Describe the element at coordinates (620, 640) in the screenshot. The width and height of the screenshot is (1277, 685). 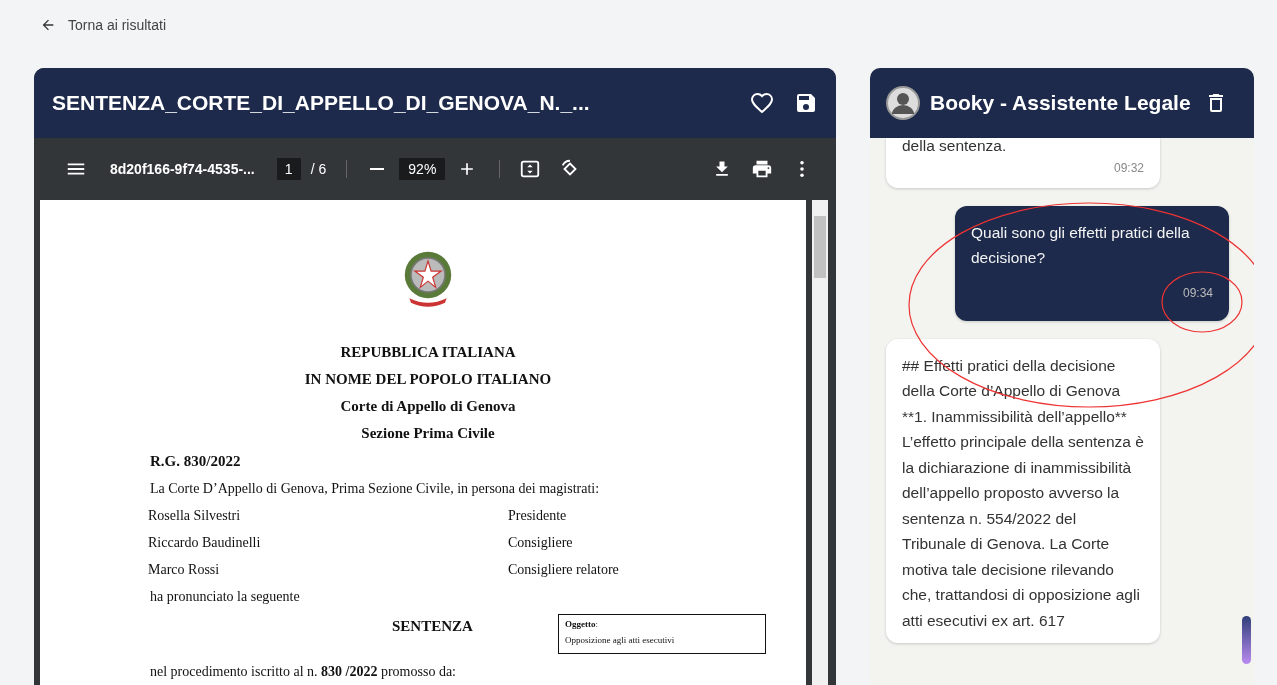
I see `subject-text: Opposizione agli atti esecutivi` at that location.